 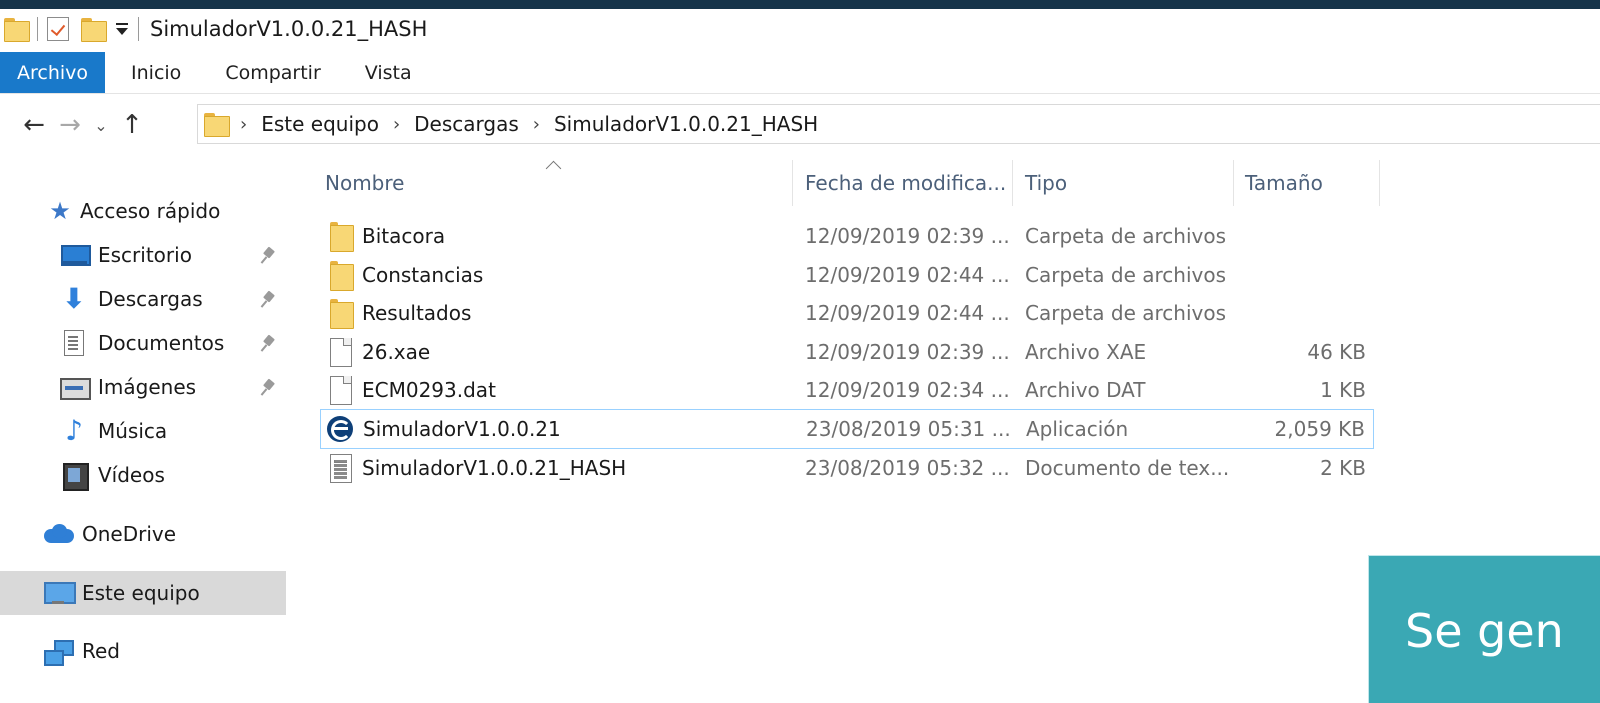 What do you see at coordinates (364, 183) in the screenshot?
I see `column-header-nombre: Nombre` at bounding box center [364, 183].